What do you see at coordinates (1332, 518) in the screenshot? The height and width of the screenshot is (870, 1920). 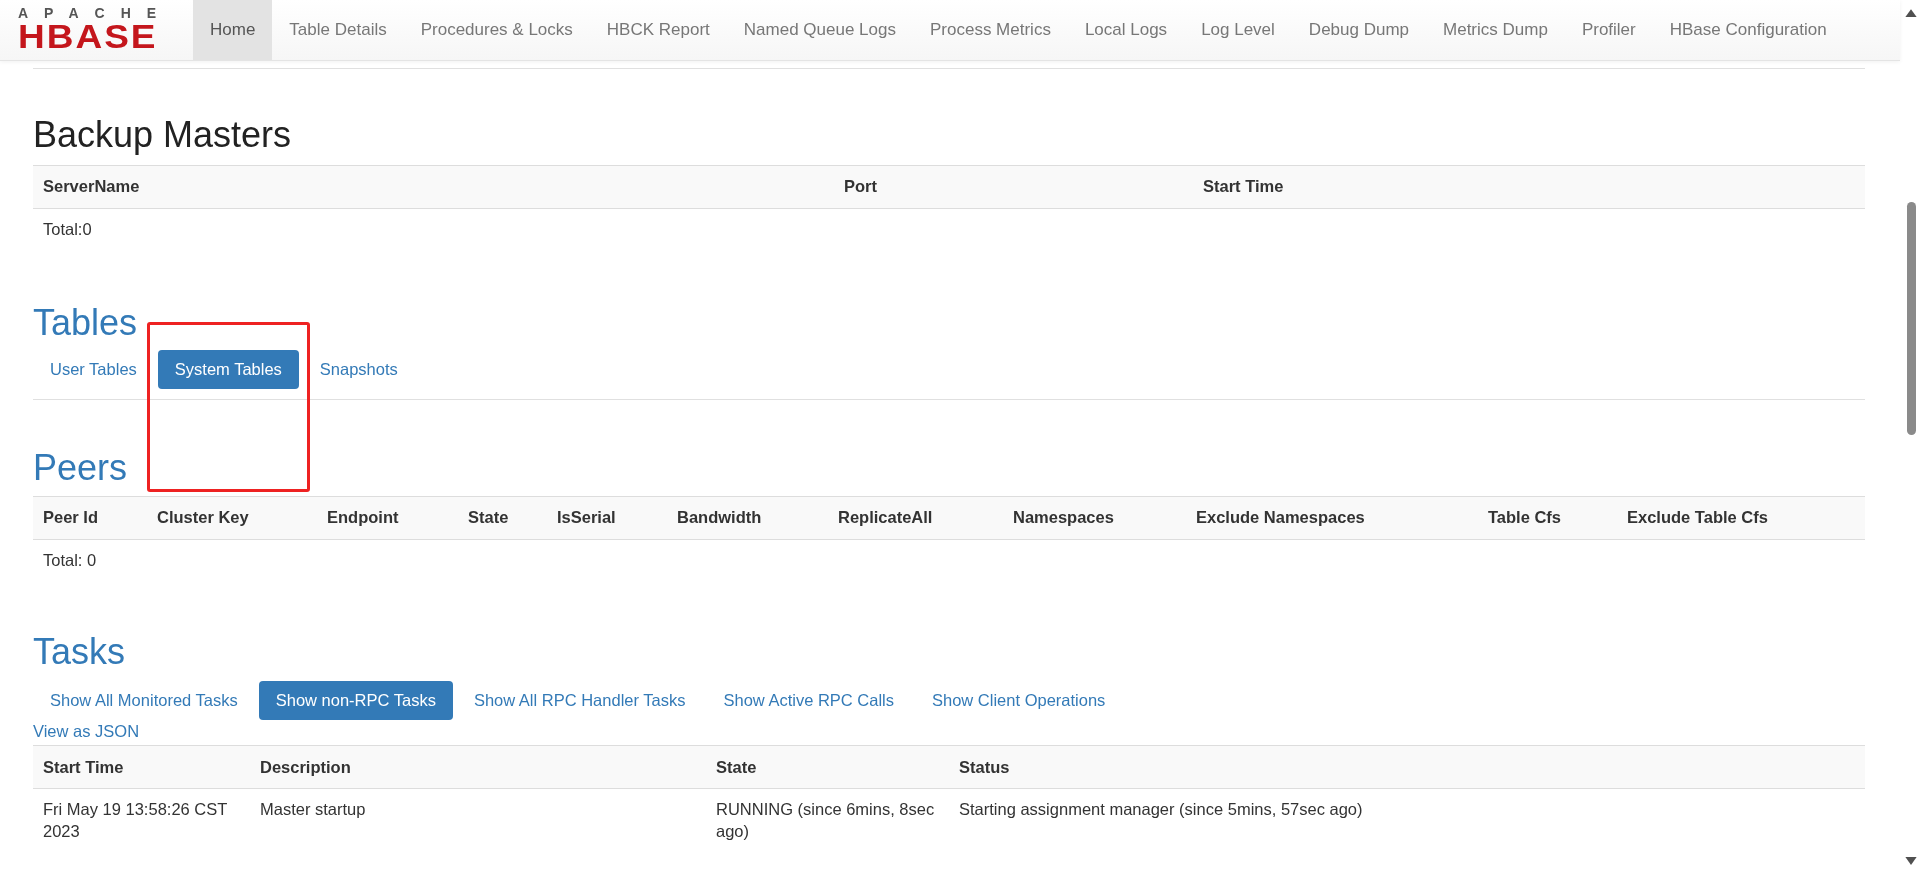 I see `column-header: Exclude Namespaces` at bounding box center [1332, 518].